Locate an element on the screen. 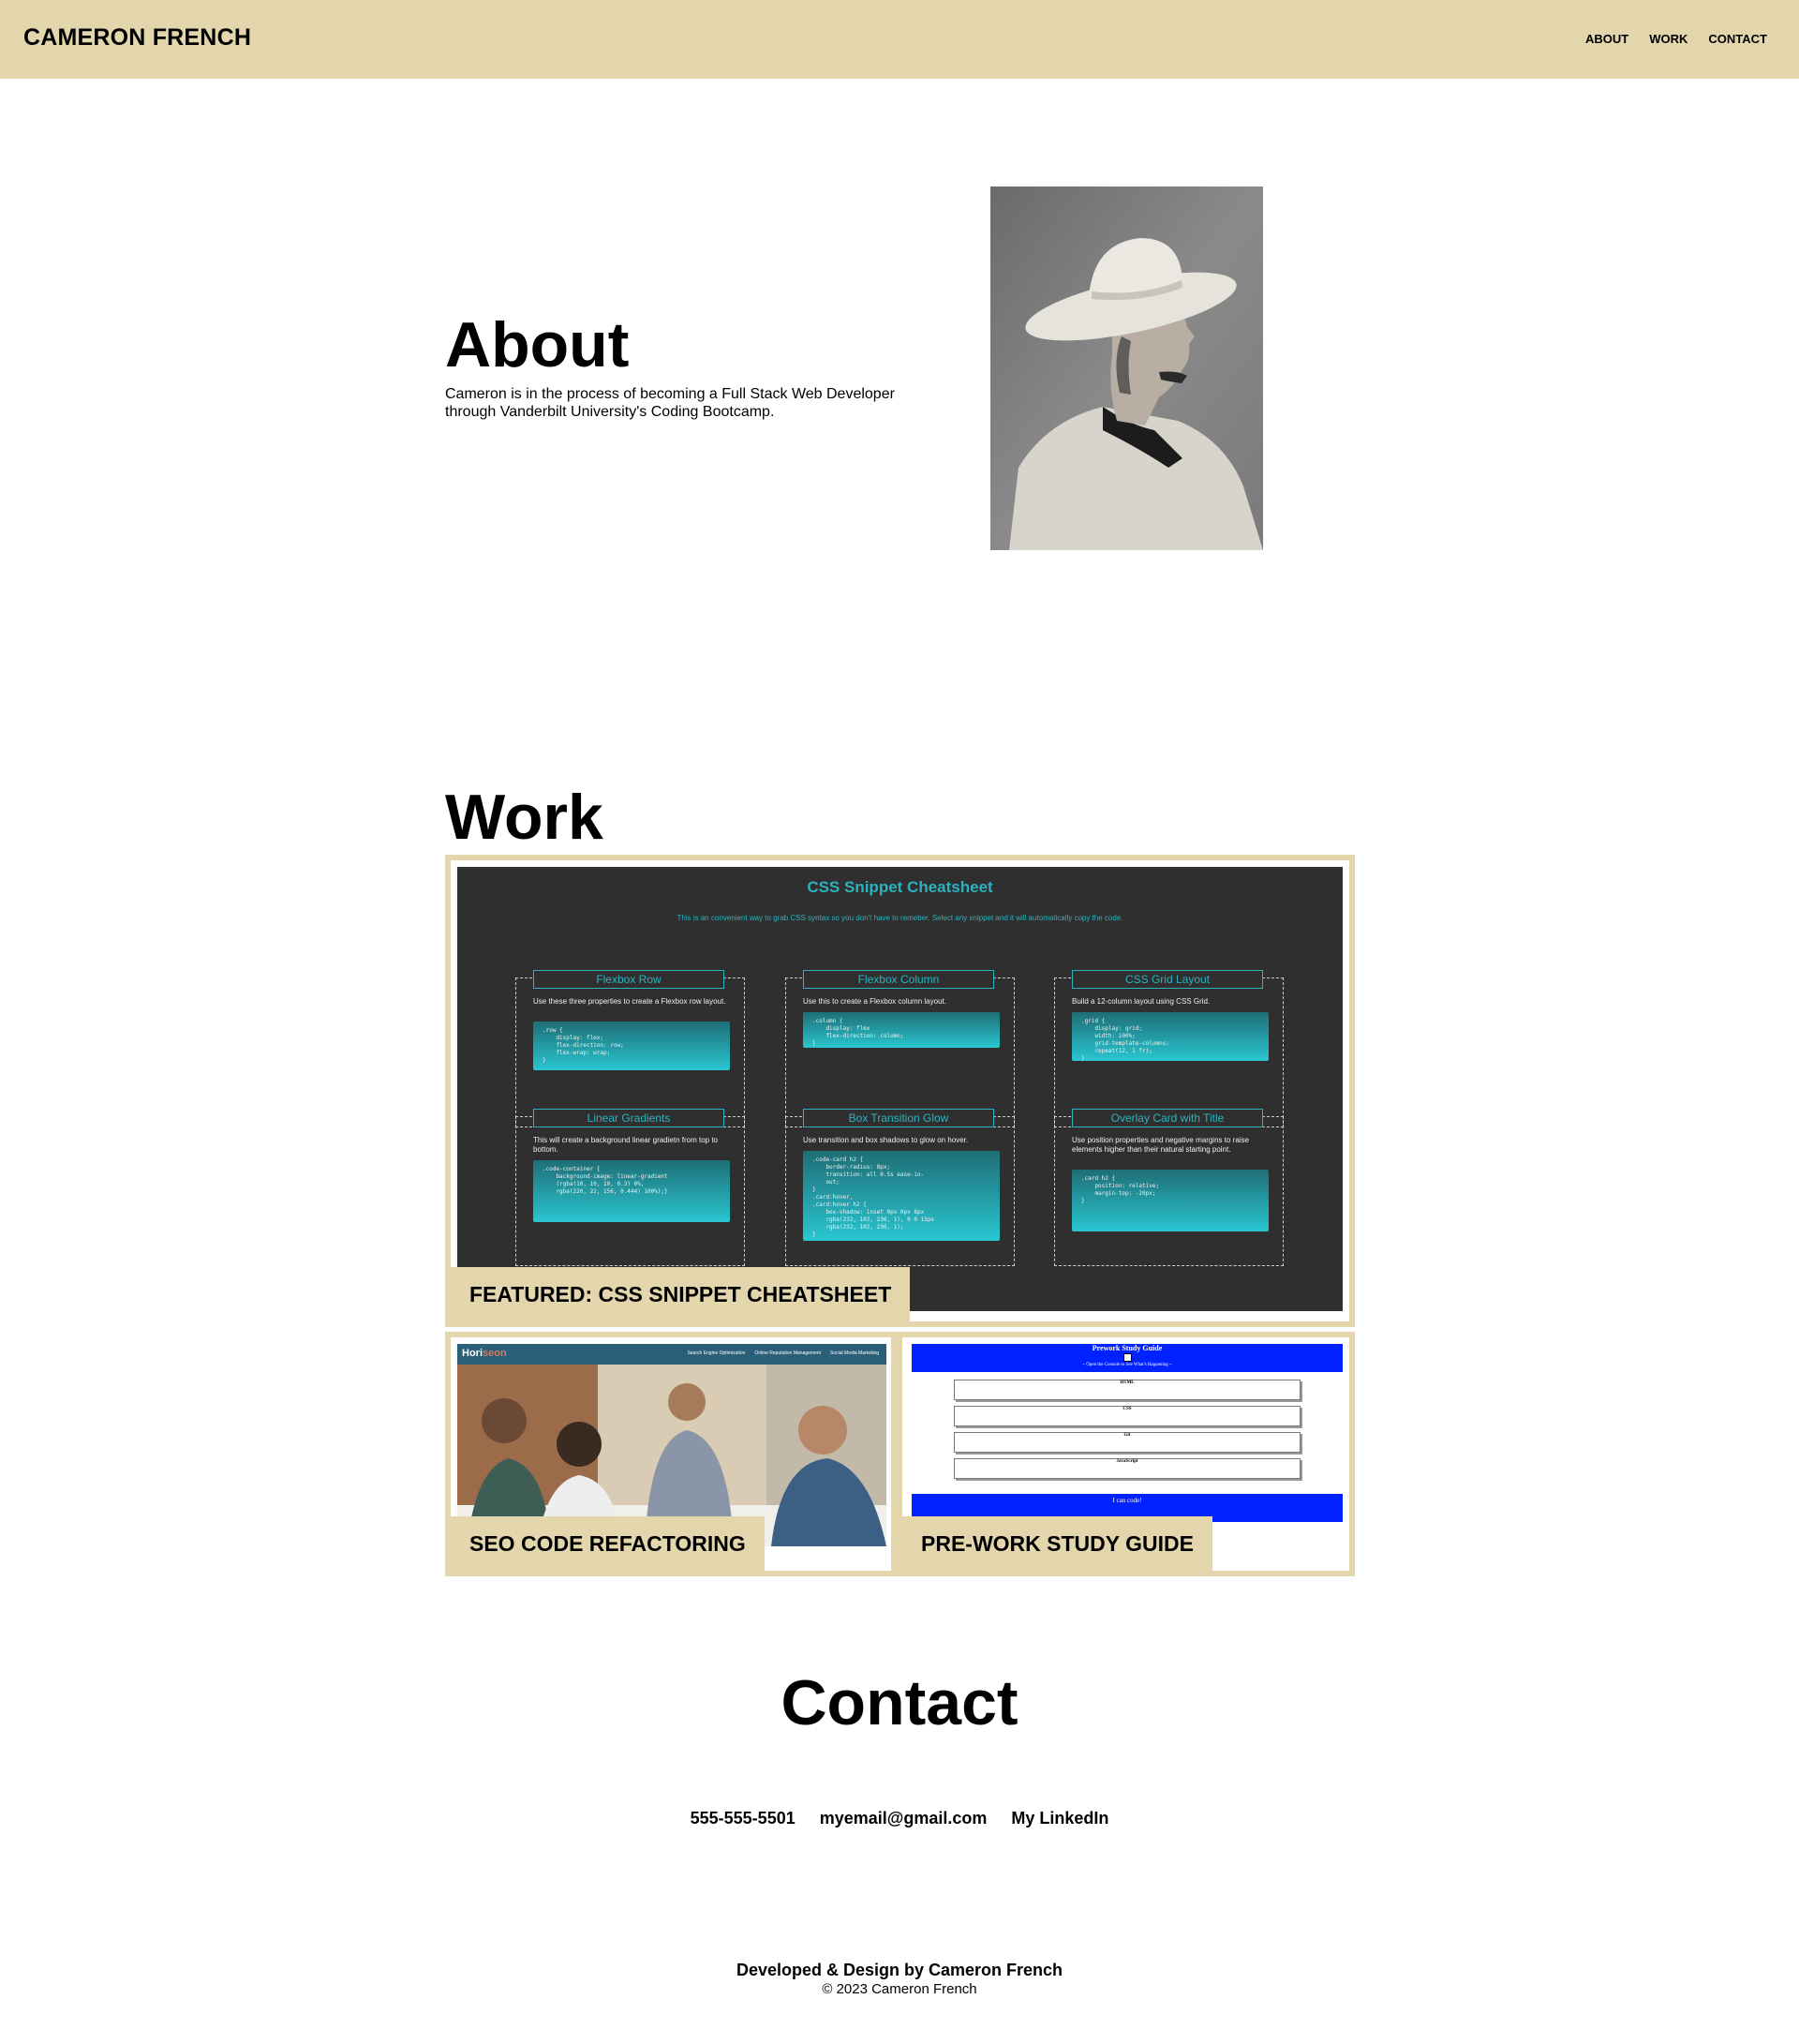 The height and width of the screenshot is (2044, 1799). cheatsheet-title: CSS Snippet Cheatsheet is located at coordinates (900, 887).